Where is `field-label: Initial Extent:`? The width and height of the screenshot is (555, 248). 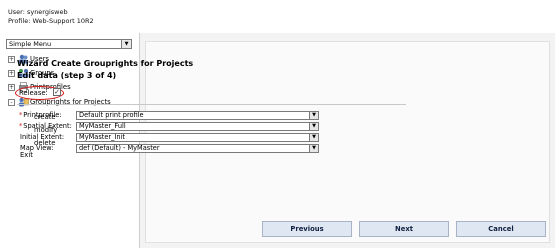 field-label: Initial Extent: is located at coordinates (42, 137).